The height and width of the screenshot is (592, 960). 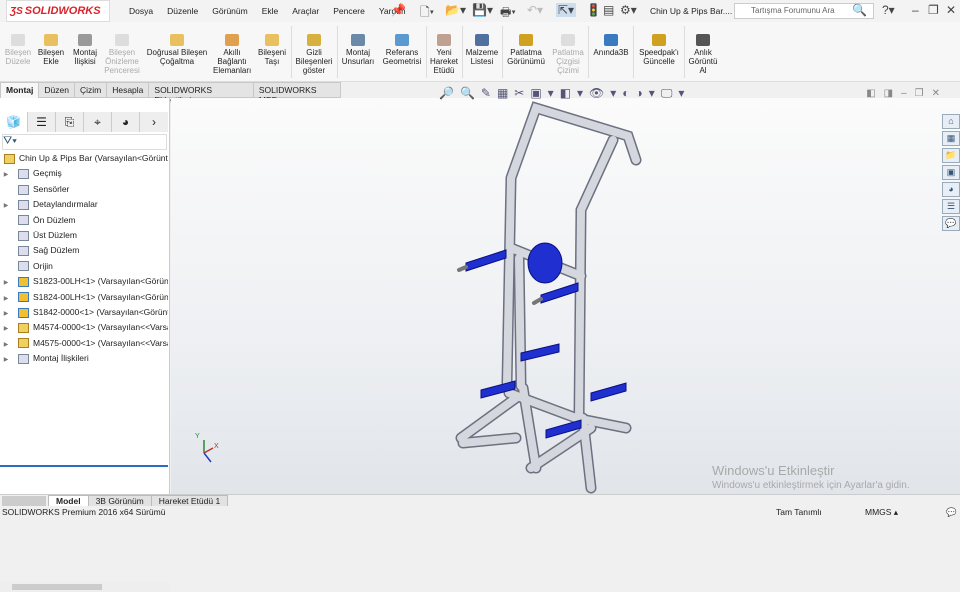 I want to click on filter-icon: ⛛▾, so click(x=84, y=142).